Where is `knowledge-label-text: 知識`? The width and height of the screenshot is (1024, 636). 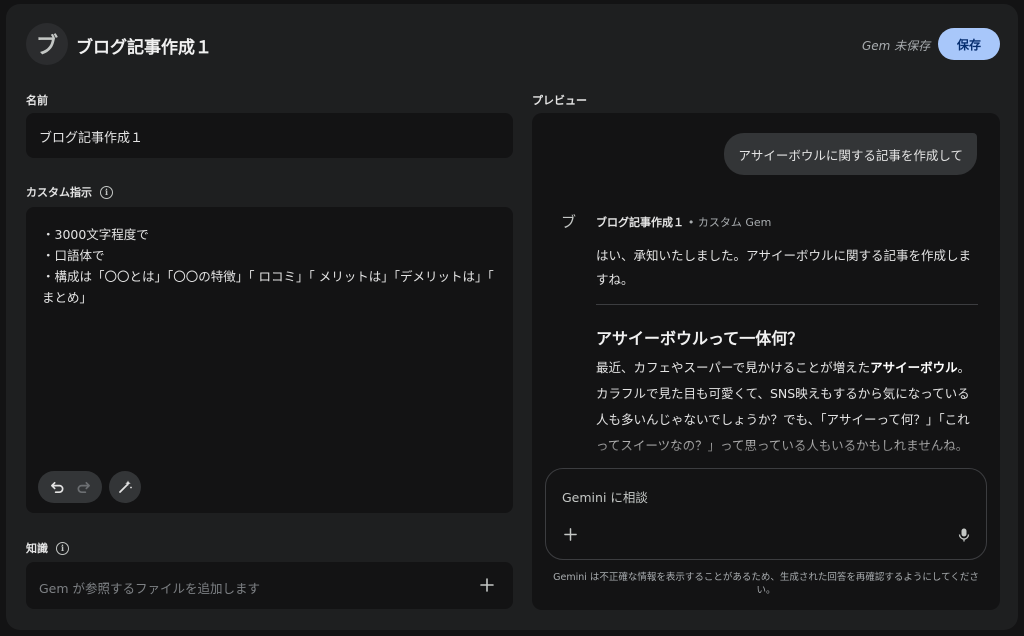
knowledge-label-text: 知識 is located at coordinates (37, 548).